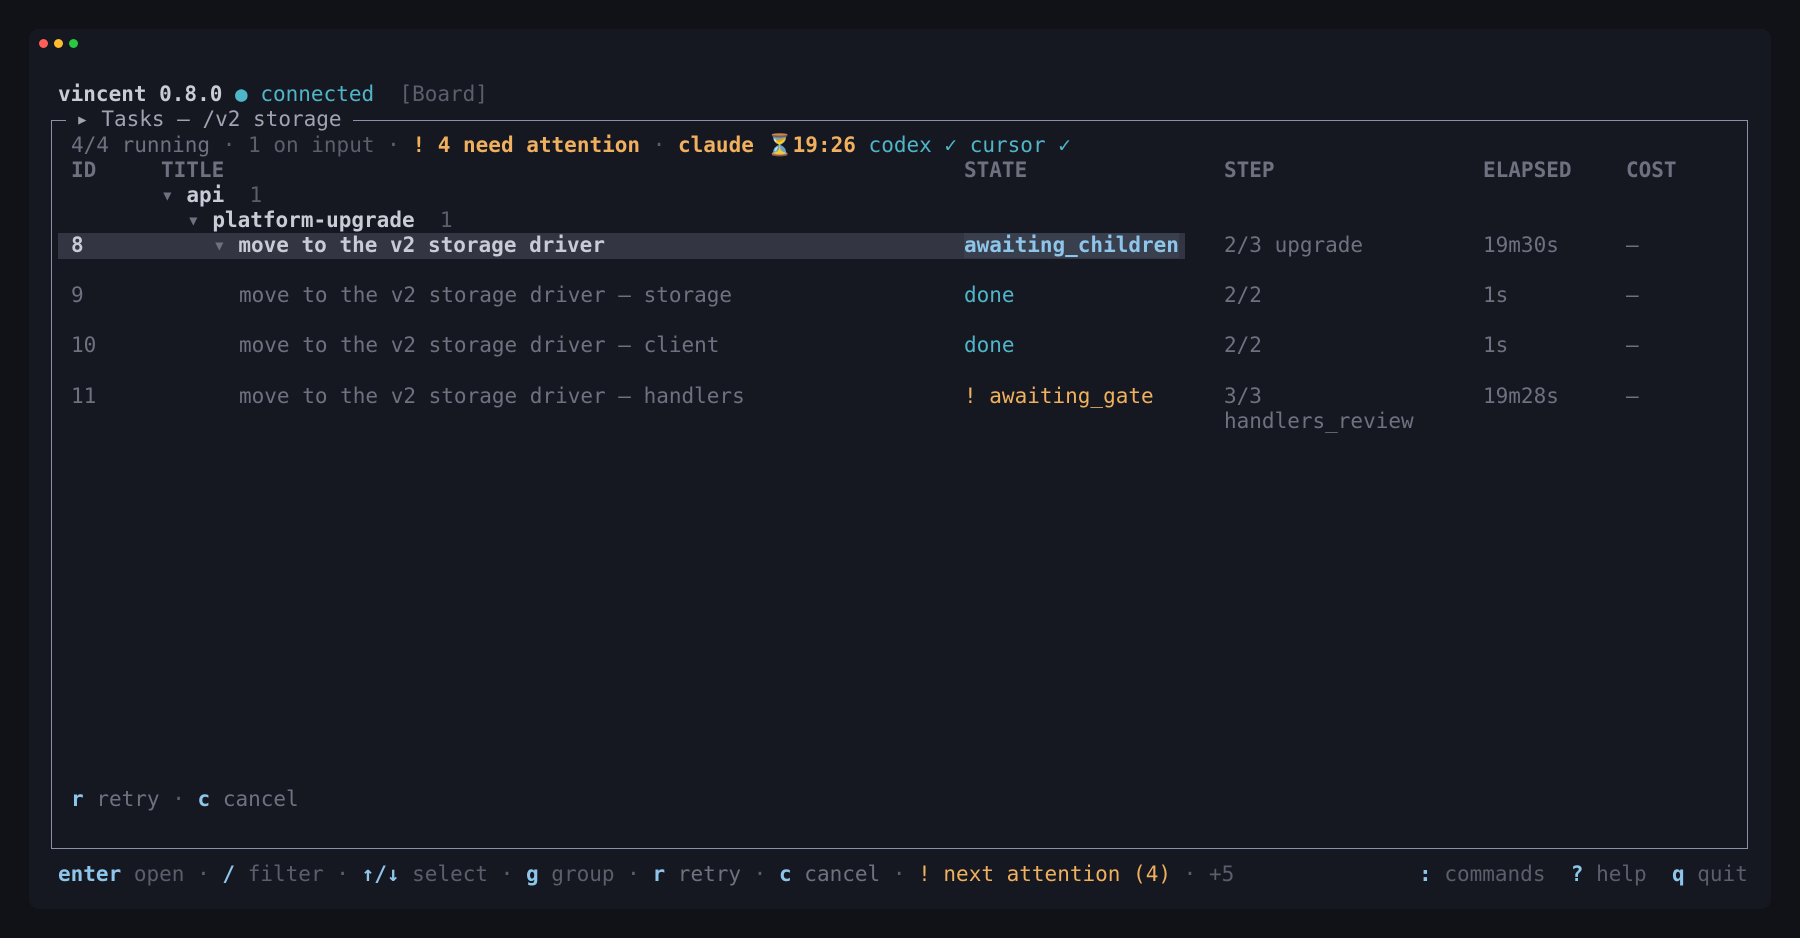  What do you see at coordinates (205, 195) in the screenshot?
I see `group-name: api` at bounding box center [205, 195].